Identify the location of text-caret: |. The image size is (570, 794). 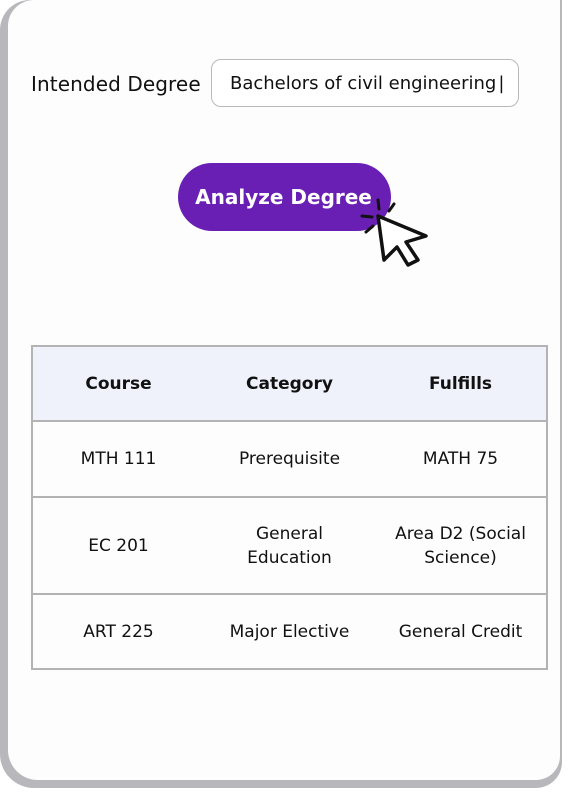
(501, 83).